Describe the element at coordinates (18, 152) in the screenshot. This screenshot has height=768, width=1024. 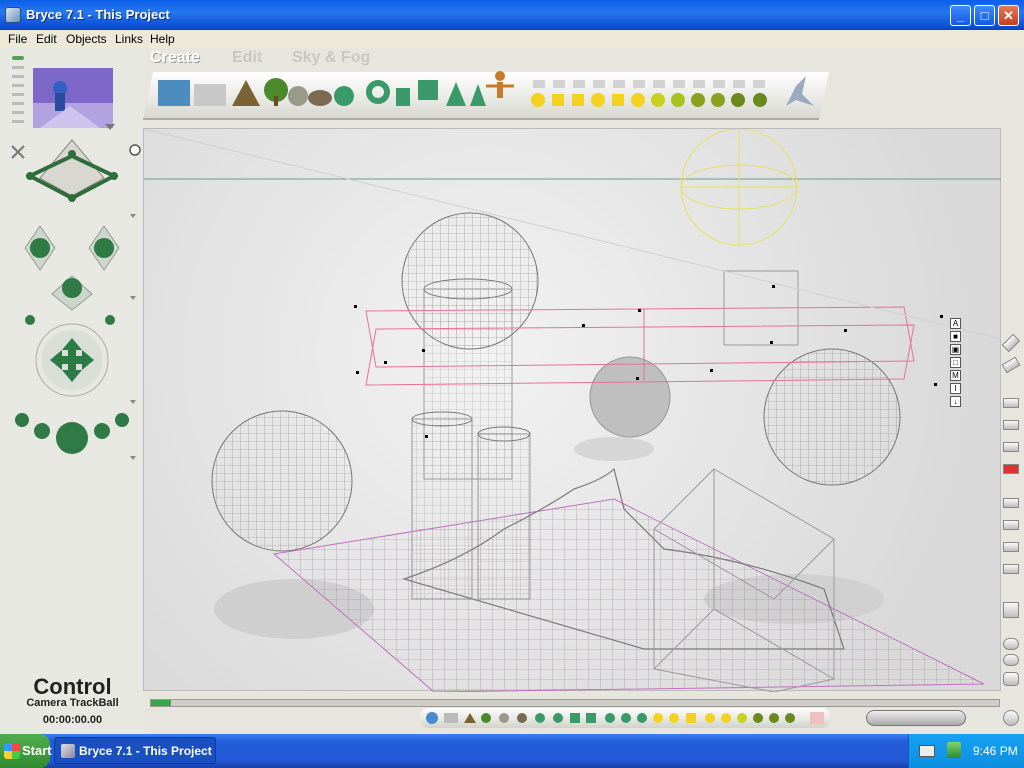
I see `camera-x-icon` at that location.